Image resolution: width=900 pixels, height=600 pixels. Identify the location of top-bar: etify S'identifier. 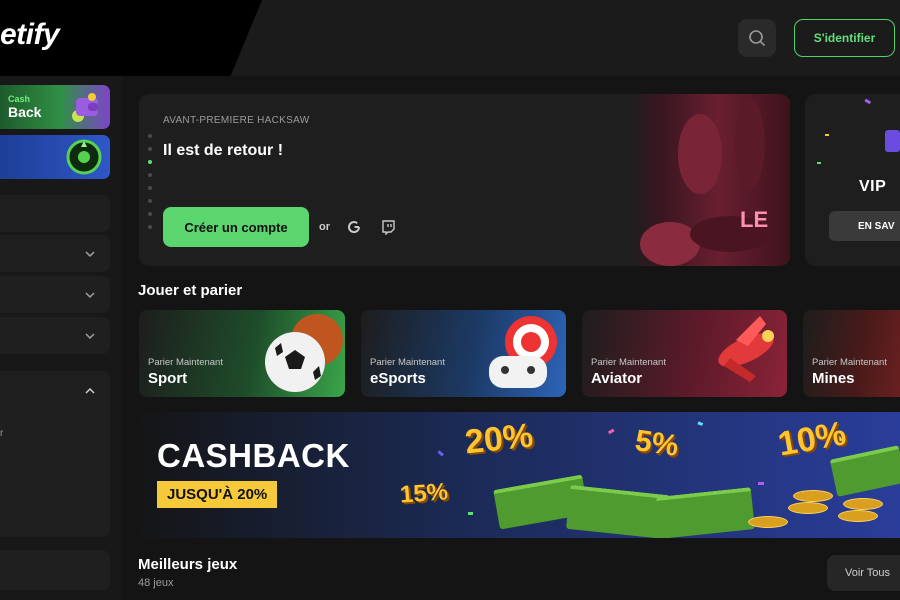
(450, 38).